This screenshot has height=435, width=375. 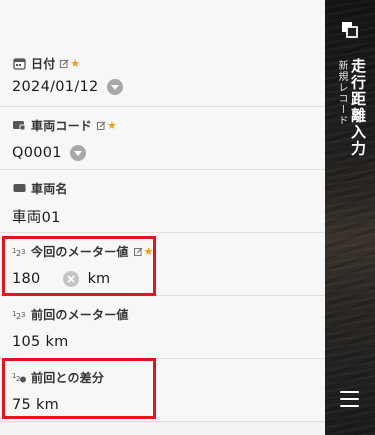 I want to click on calendar-icon, so click(x=19, y=63).